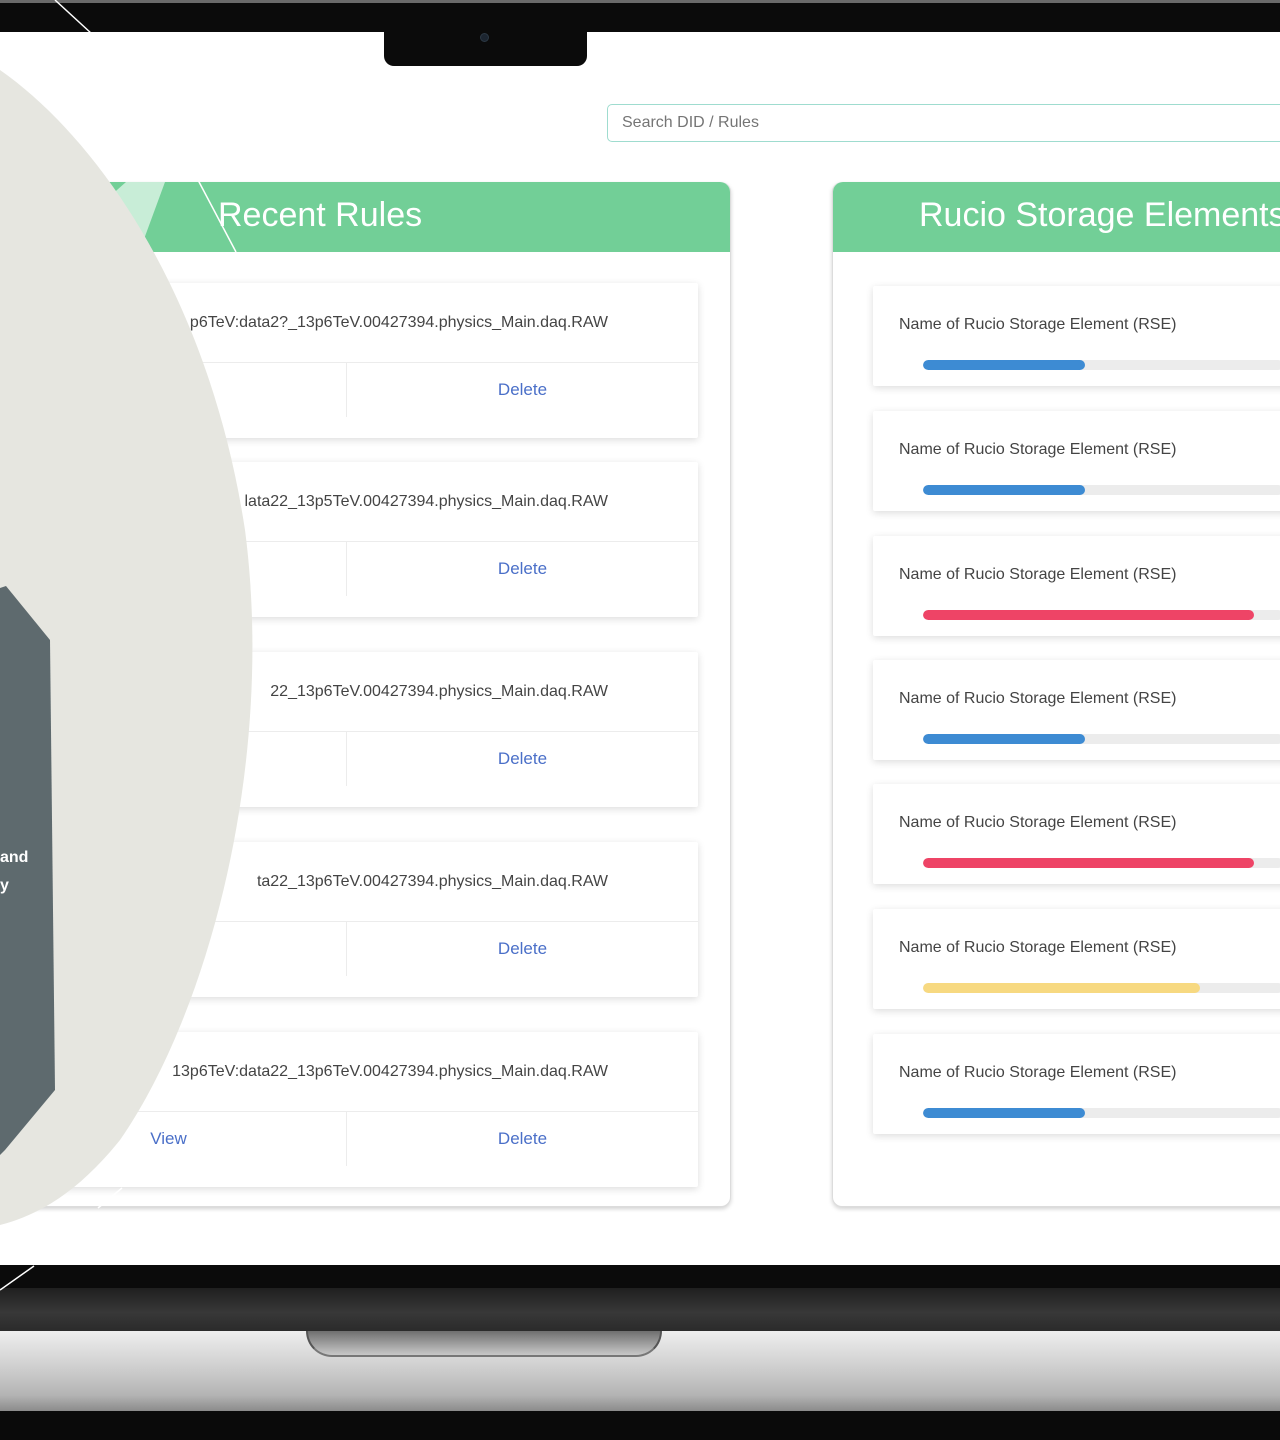  What do you see at coordinates (640, 1277) in the screenshot?
I see `laptop-bezel-bottom` at bounding box center [640, 1277].